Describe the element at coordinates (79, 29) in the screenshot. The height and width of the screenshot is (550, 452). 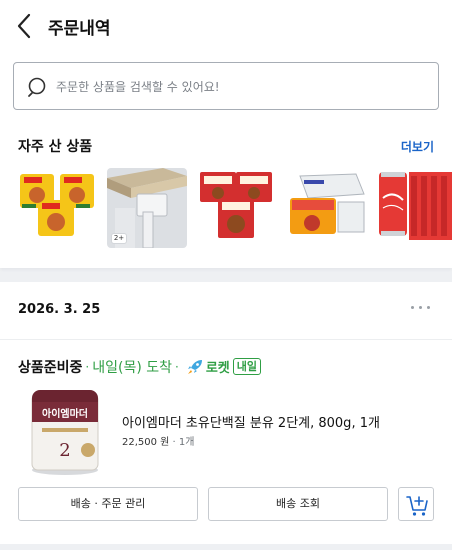
I see `page-title: 주문내역` at that location.